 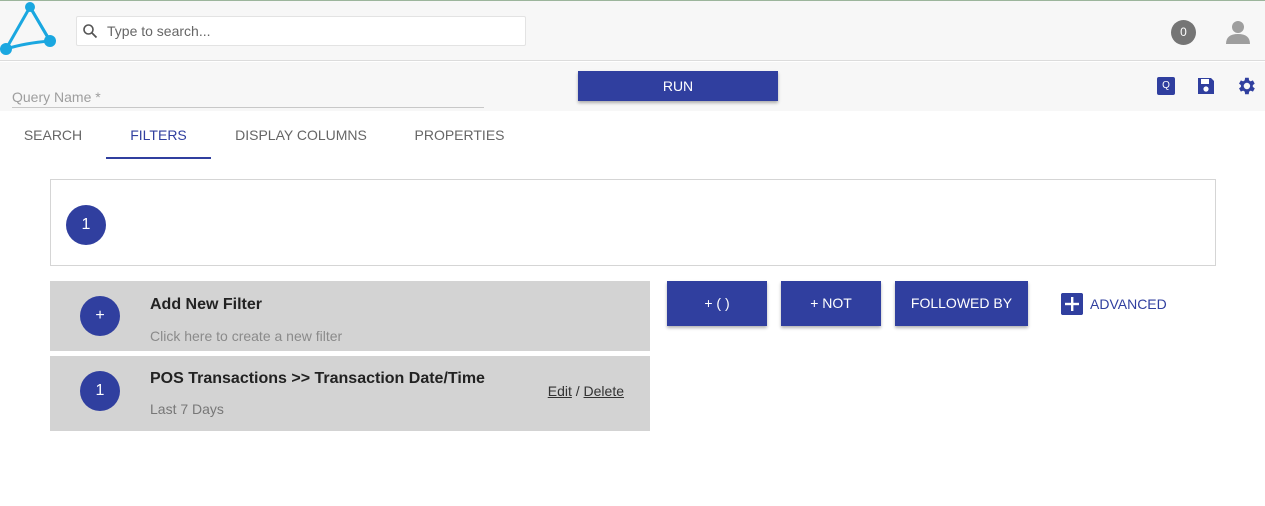 What do you see at coordinates (248, 97) in the screenshot?
I see `query-name-field: Query Name *` at bounding box center [248, 97].